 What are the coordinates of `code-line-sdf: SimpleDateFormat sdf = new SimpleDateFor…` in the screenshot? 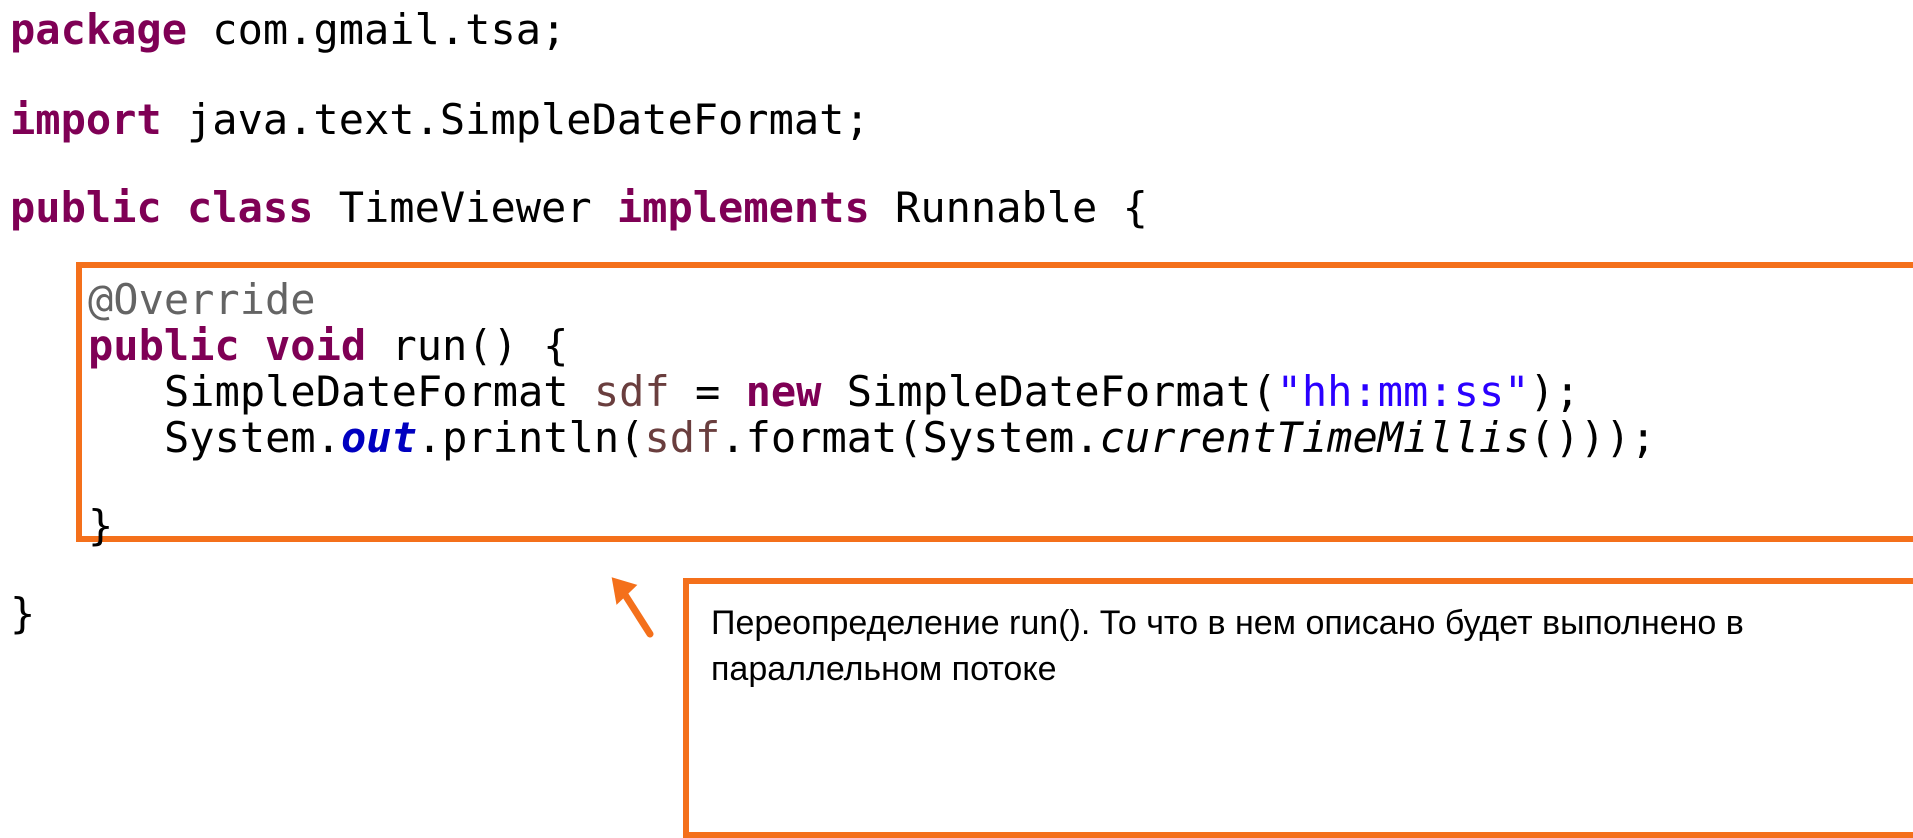 It's located at (872, 392).